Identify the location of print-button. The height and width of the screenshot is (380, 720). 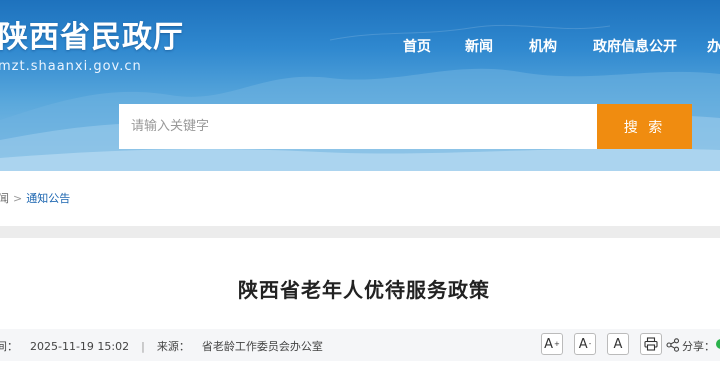
(651, 344).